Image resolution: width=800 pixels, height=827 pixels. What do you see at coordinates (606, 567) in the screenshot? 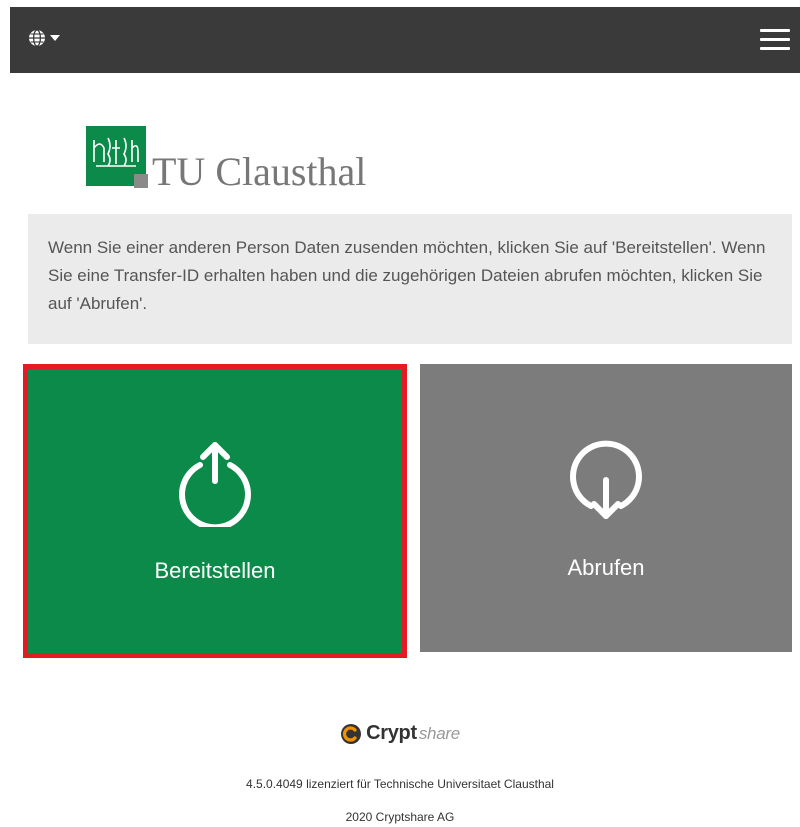
I see `download-label: Abrufen` at bounding box center [606, 567].